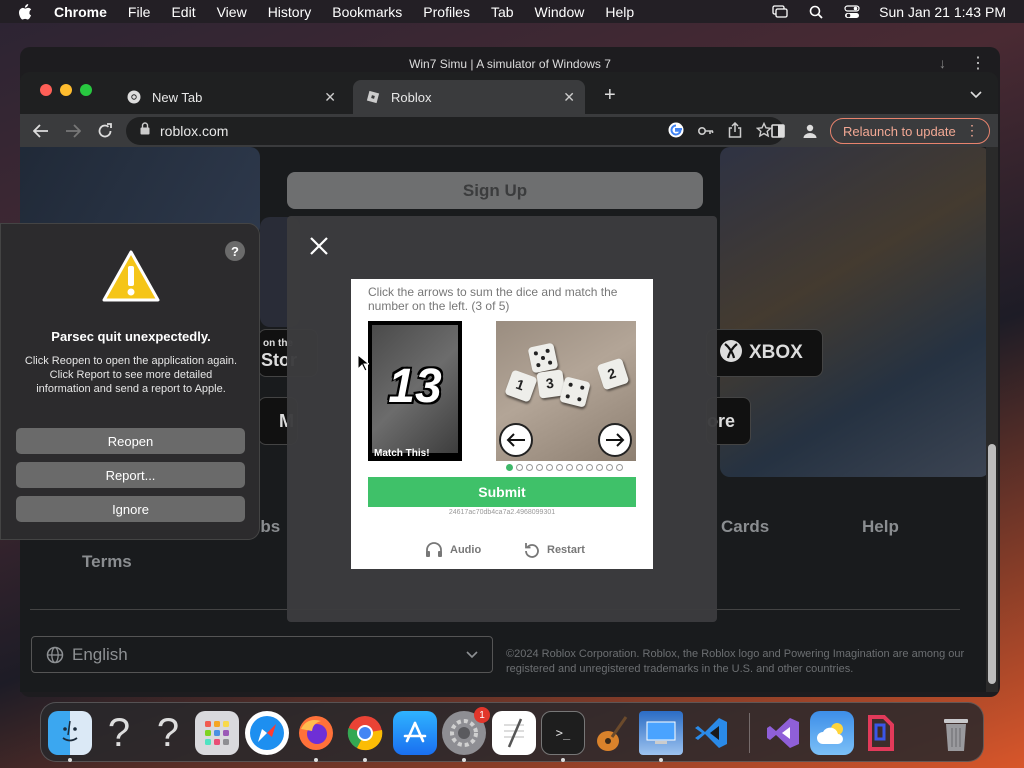  What do you see at coordinates (131, 278) in the screenshot?
I see `warning-icon` at bounding box center [131, 278].